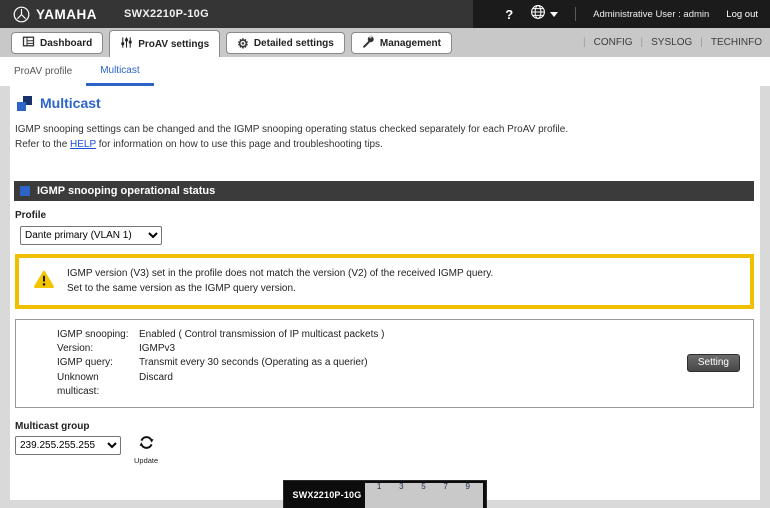  I want to click on tab-dashboard: Dashboard, so click(57, 43).